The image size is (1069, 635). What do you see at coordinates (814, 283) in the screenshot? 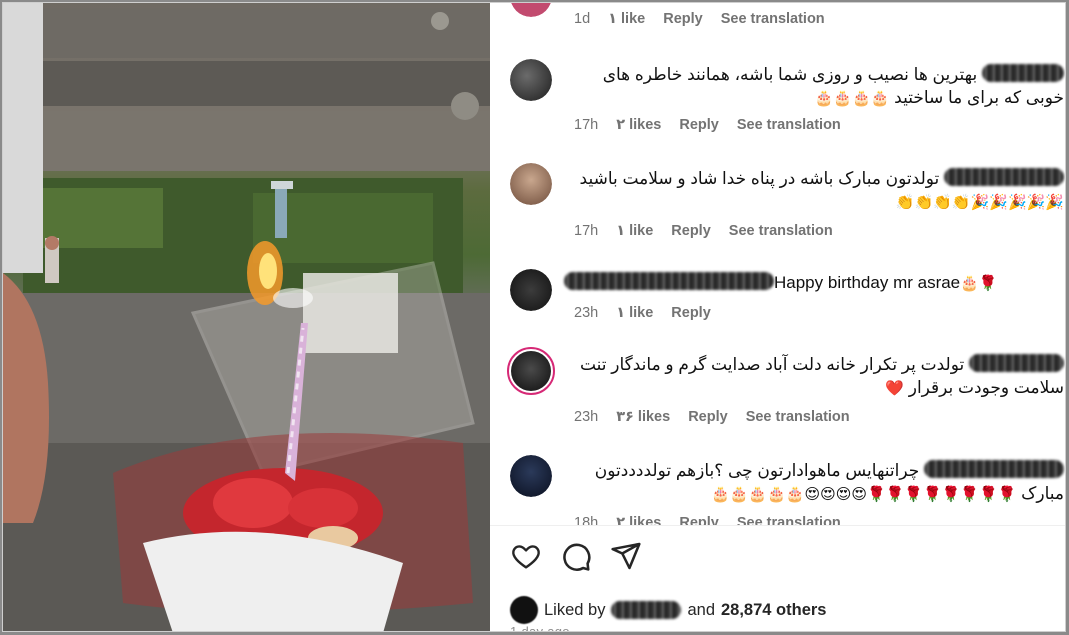
I see `comment-text: Happy birthday mr asrae🎂🌹` at bounding box center [814, 283].